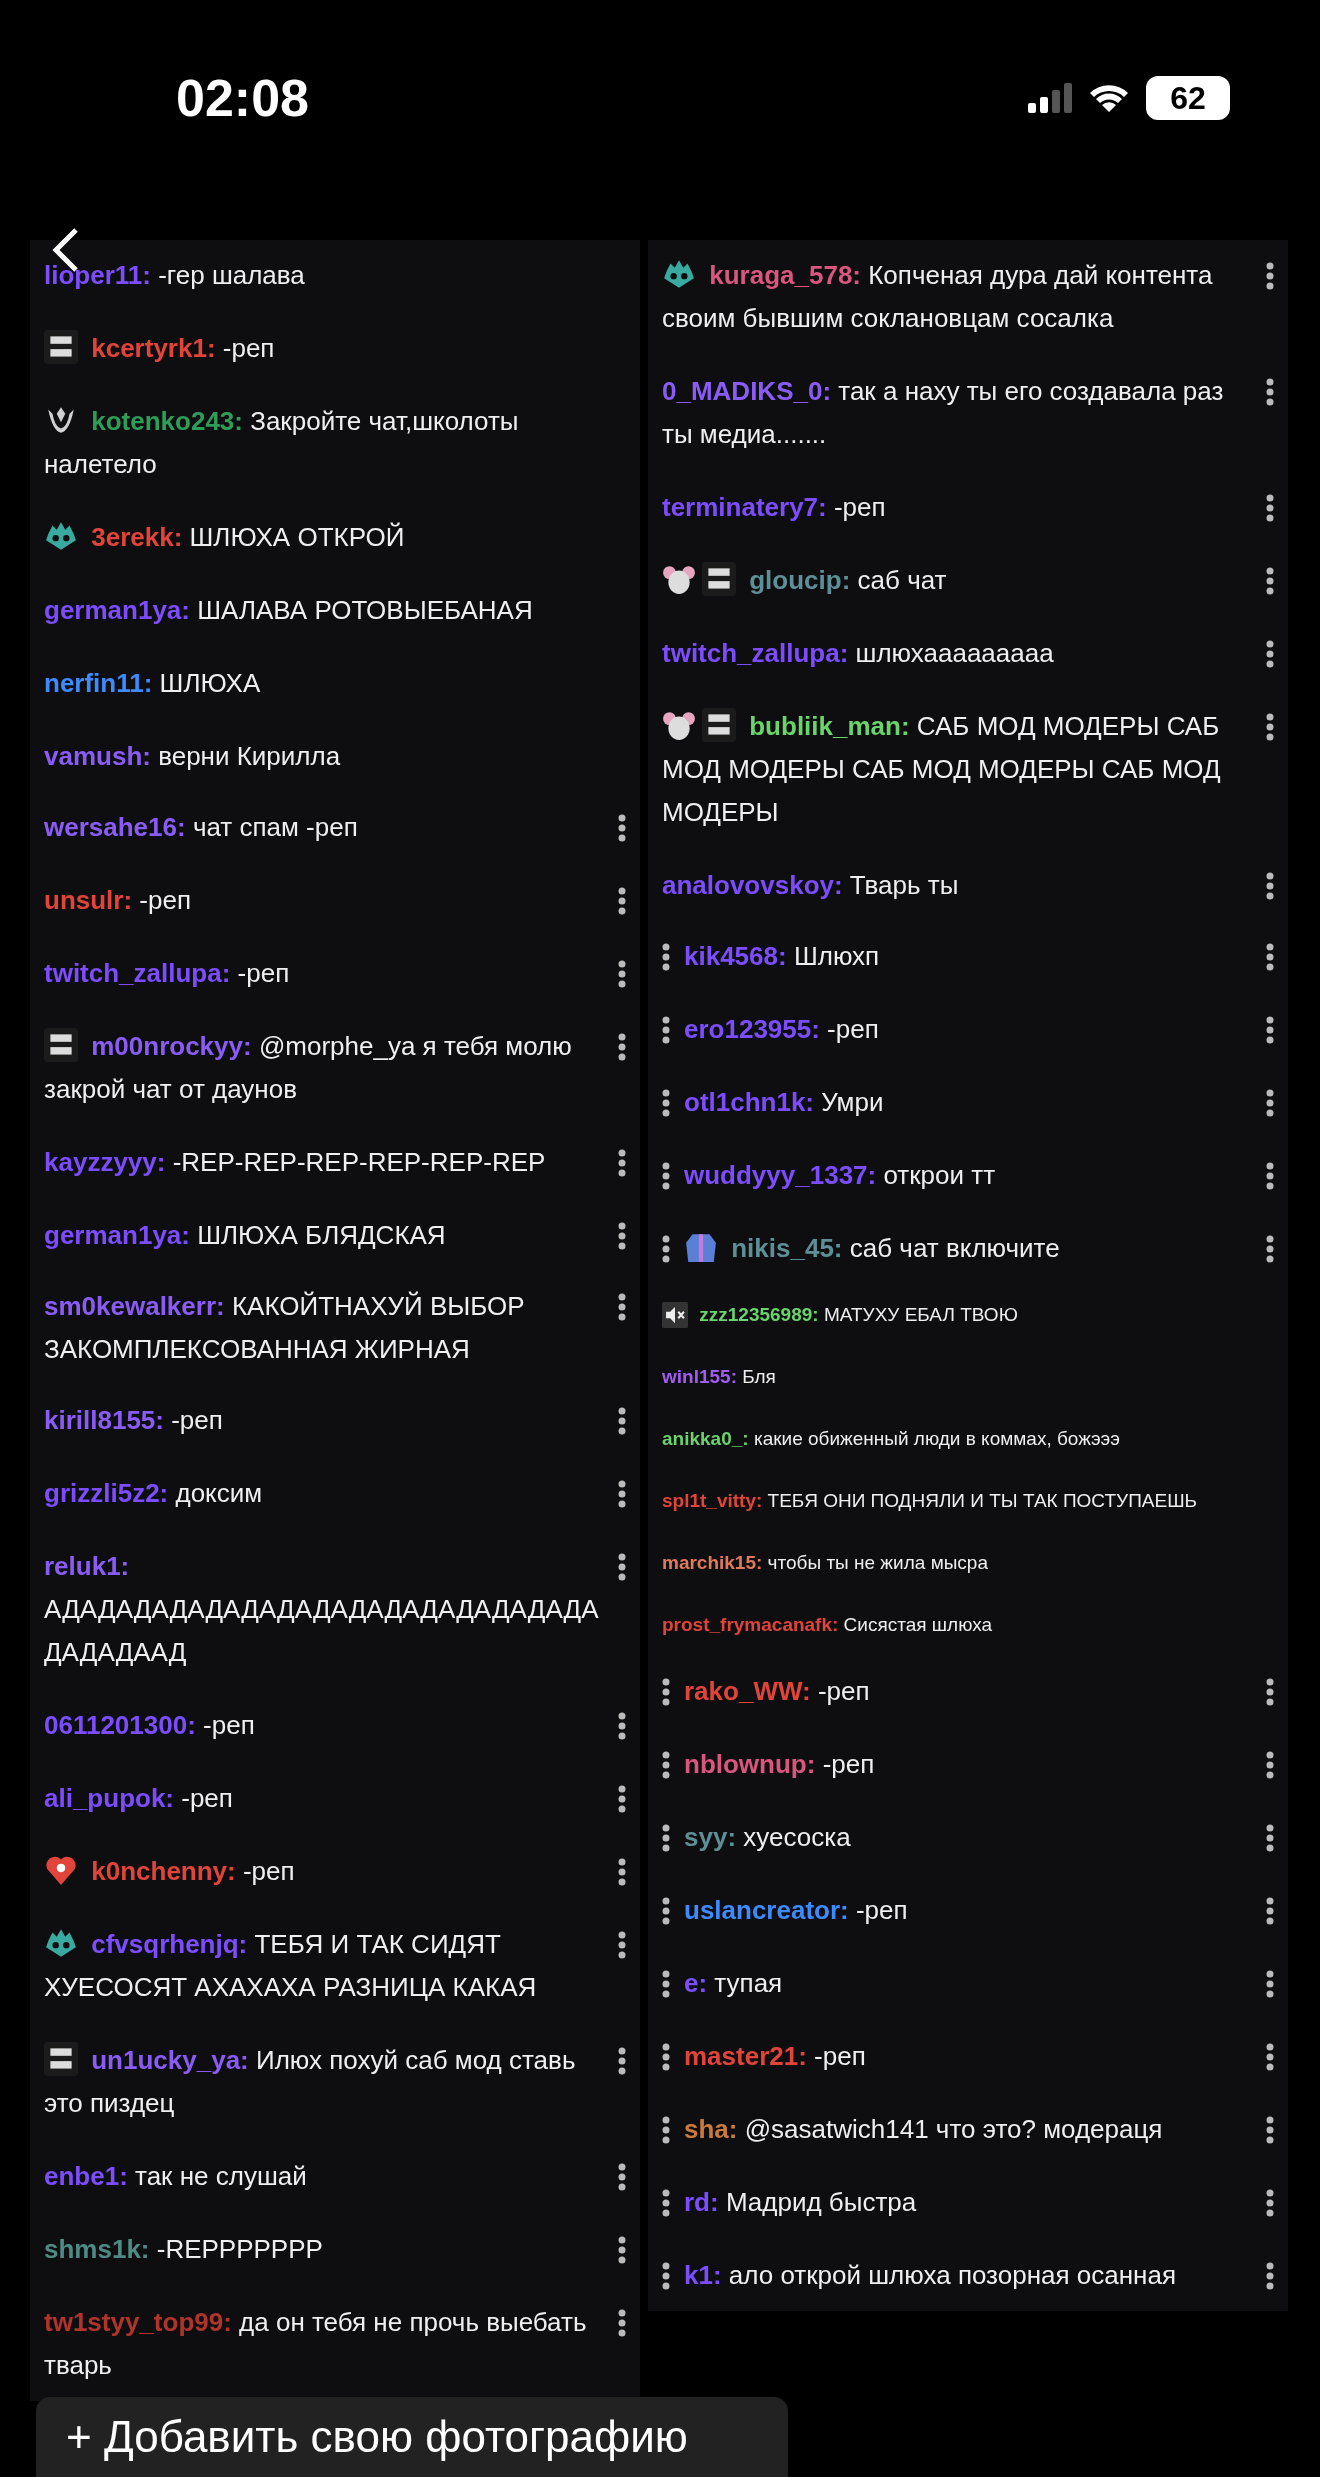 The image size is (1320, 2477). What do you see at coordinates (134, 1420) in the screenshot?
I see `chat-message: kirill8155: -реп` at bounding box center [134, 1420].